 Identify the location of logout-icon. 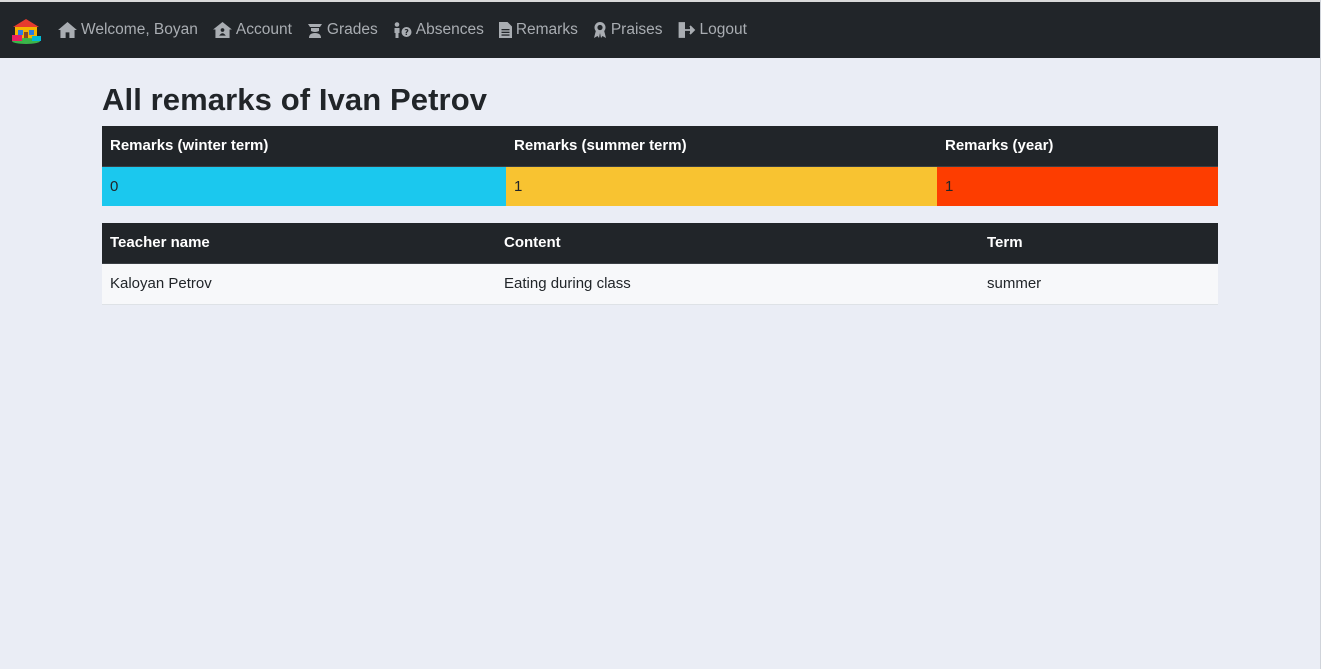
(686, 30).